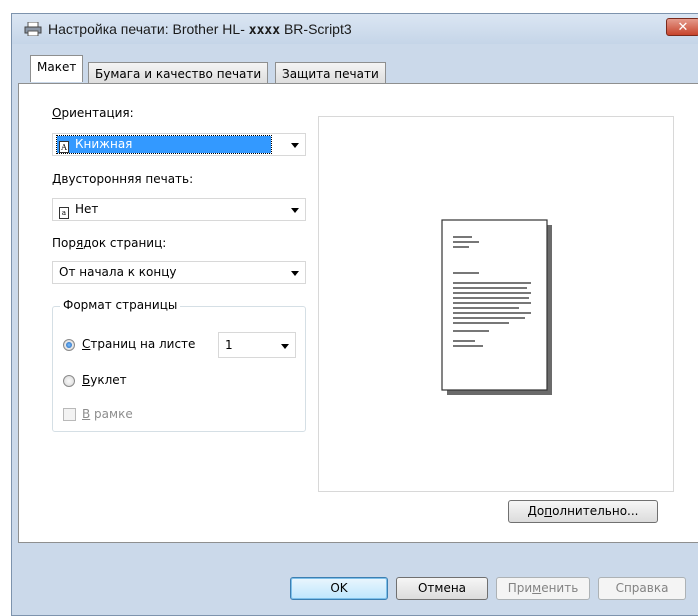 Image resolution: width=698 pixels, height=616 pixels. What do you see at coordinates (496, 307) in the screenshot?
I see `page-preview-icon` at bounding box center [496, 307].